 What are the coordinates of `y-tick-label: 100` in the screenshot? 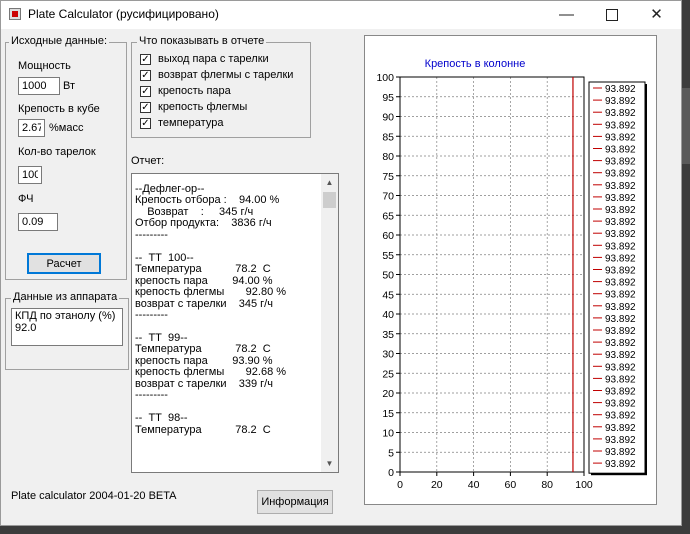 It's located at (385, 78).